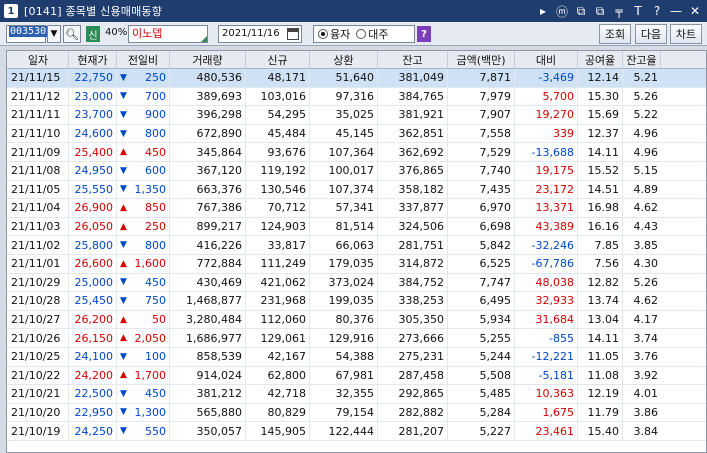 Image resolution: width=707 pixels, height=453 pixels. Describe the element at coordinates (278, 170) in the screenshot. I see `cell-new: 119,192` at that location.